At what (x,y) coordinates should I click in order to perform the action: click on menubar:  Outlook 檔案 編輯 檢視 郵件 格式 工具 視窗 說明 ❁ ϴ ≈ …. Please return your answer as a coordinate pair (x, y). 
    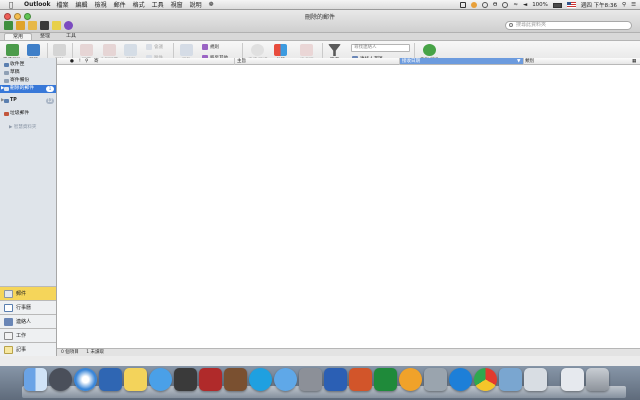
    Looking at the image, I should click on (320, 5).